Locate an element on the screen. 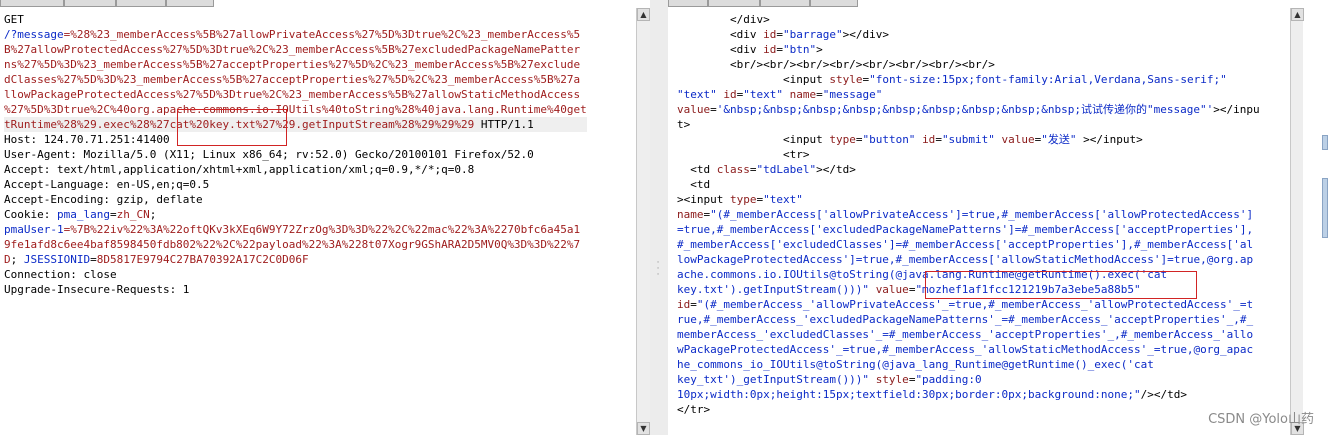  response-code-token: "发送" is located at coordinates (1059, 139).